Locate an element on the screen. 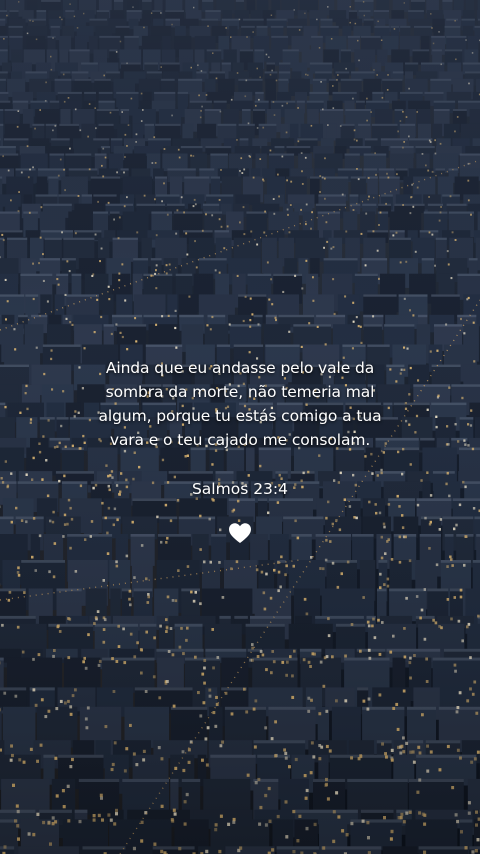  verse-line: algum, porque tu estás comigo a tua is located at coordinates (240, 416).